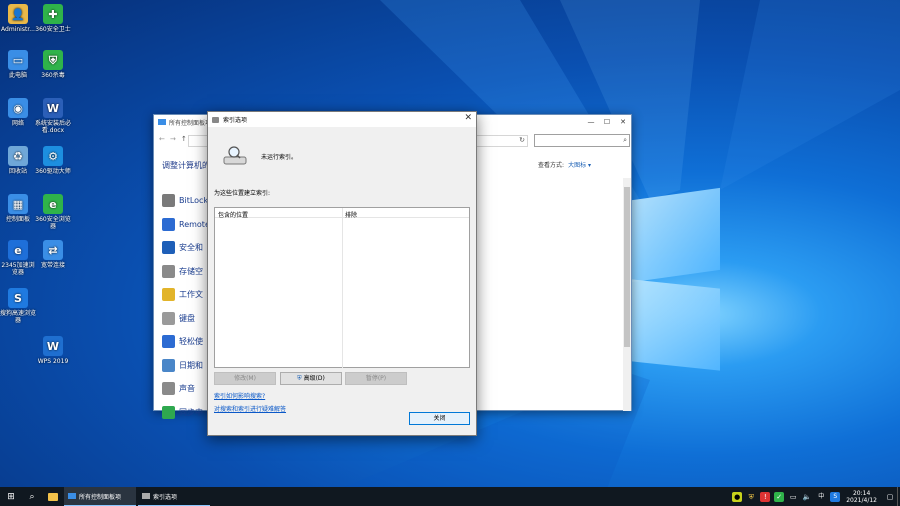 The image size is (900, 506). I want to click on refresh-icon: ↻, so click(522, 140).